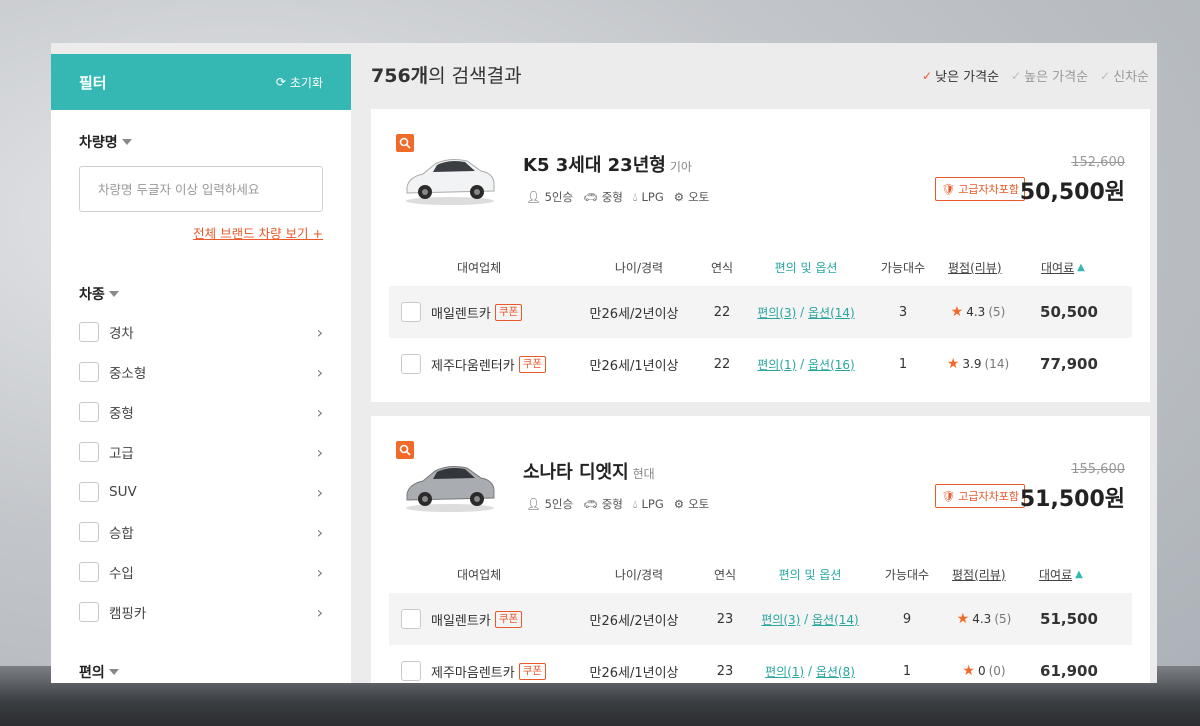  I want to click on person-icon: 👤︎, so click(533, 504).